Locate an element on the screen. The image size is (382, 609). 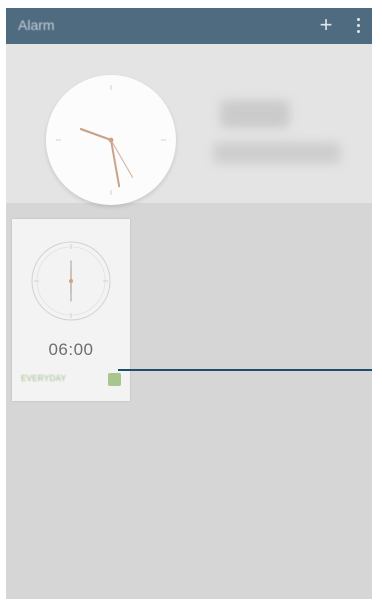
overflow-menu-icon is located at coordinates (358, 25).